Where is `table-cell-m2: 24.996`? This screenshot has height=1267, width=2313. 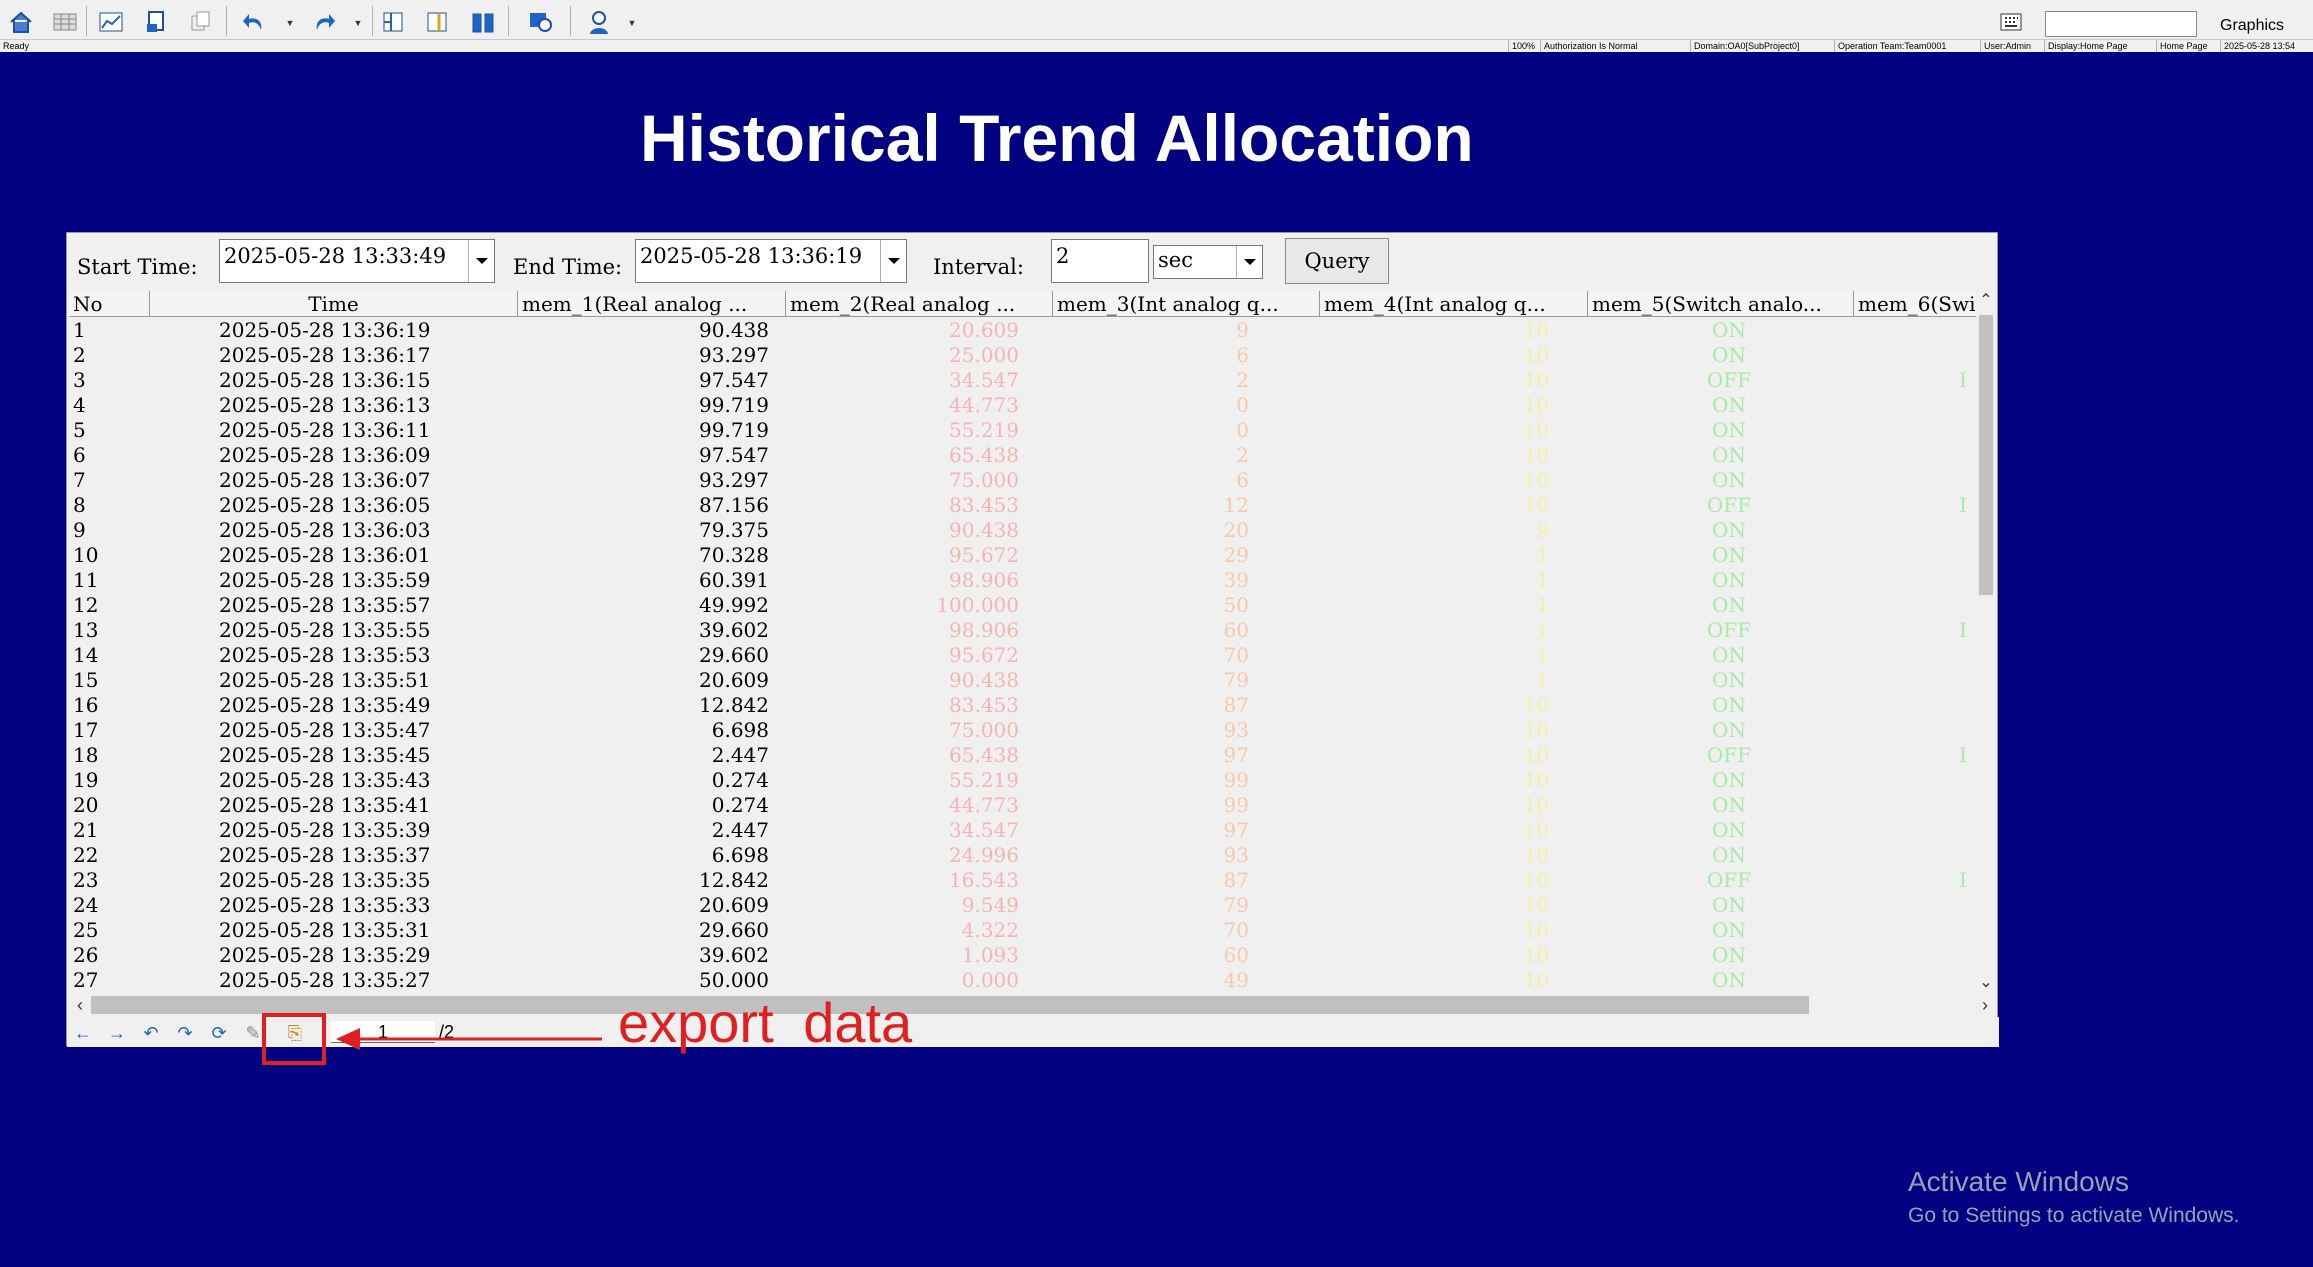
table-cell-m2: 24.996 is located at coordinates (984, 855).